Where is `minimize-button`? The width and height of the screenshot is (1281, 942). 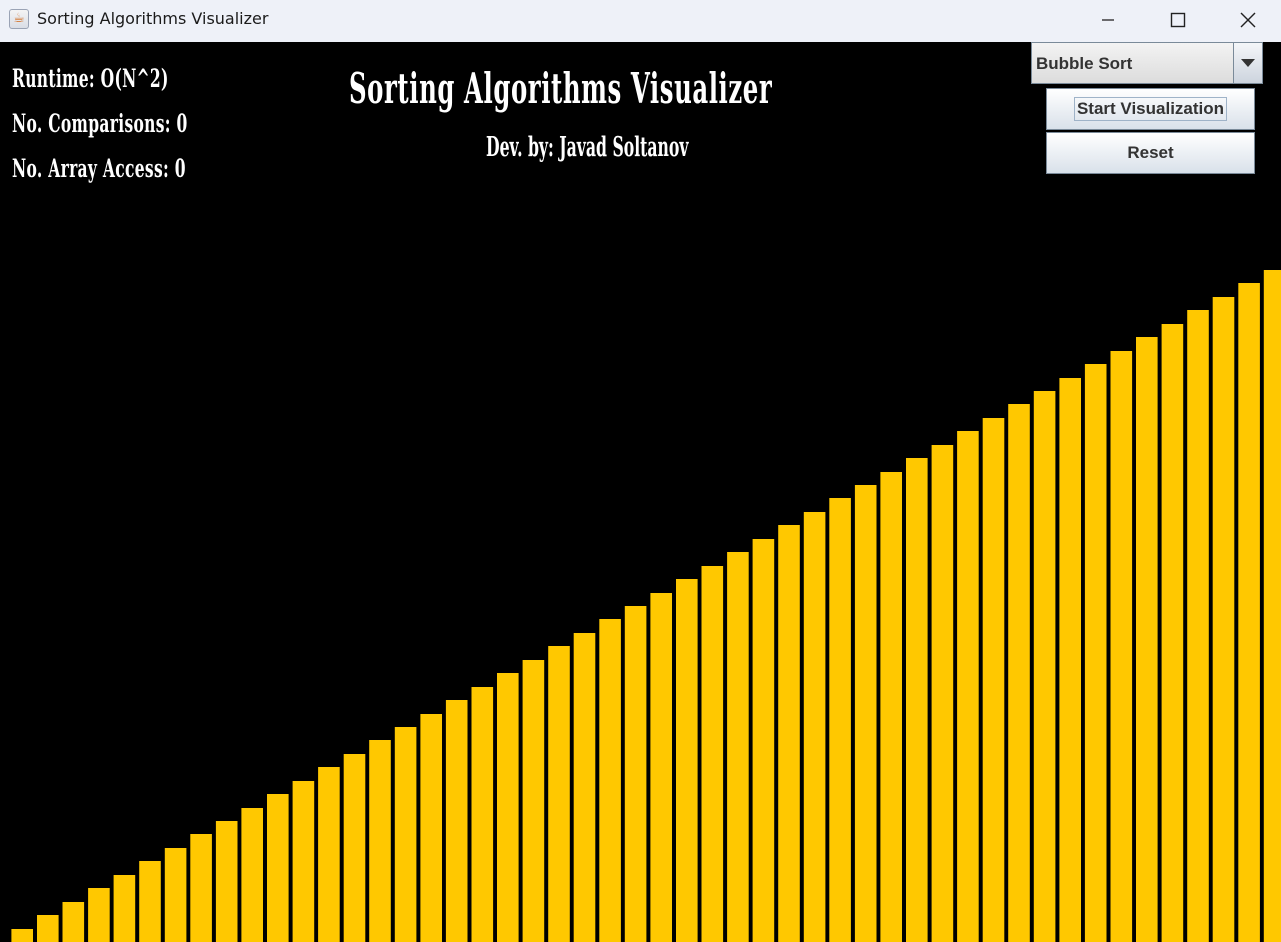
minimize-button is located at coordinates (1108, 20).